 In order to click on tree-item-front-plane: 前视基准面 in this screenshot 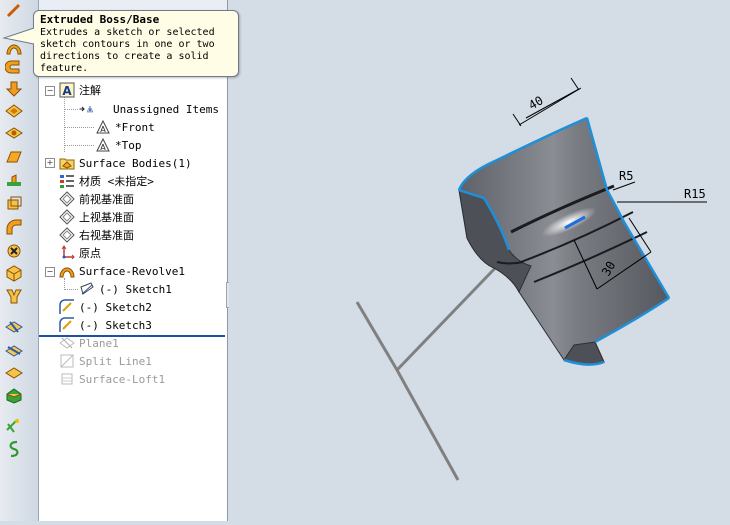, I will do `click(96, 199)`.